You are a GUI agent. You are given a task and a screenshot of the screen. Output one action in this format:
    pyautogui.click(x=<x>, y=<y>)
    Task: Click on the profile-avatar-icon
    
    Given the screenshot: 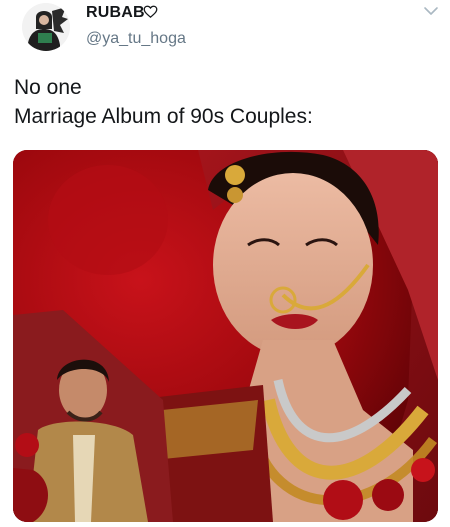 What is the action you would take?
    pyautogui.click(x=46, y=27)
    